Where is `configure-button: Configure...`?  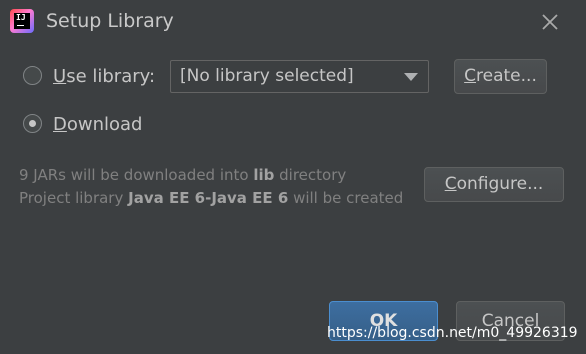
configure-button: Configure... is located at coordinates (494, 184).